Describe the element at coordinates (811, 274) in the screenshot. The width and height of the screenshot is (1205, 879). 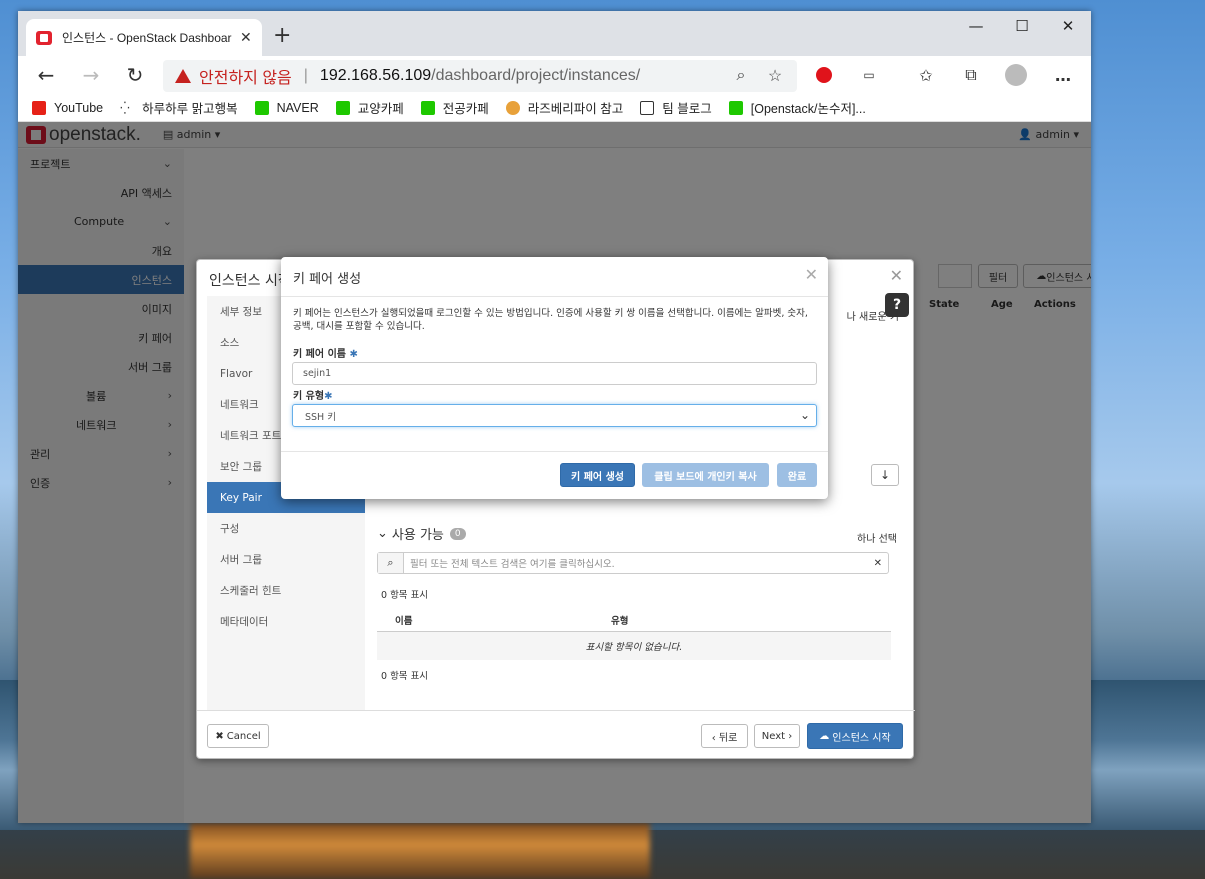
I see `modal-close-icon: ✕` at that location.